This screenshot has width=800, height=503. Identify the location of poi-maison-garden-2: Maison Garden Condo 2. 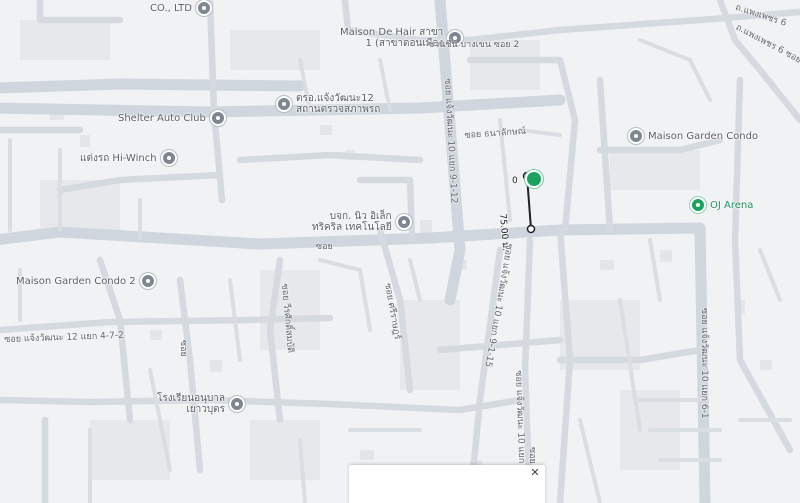
(86, 281).